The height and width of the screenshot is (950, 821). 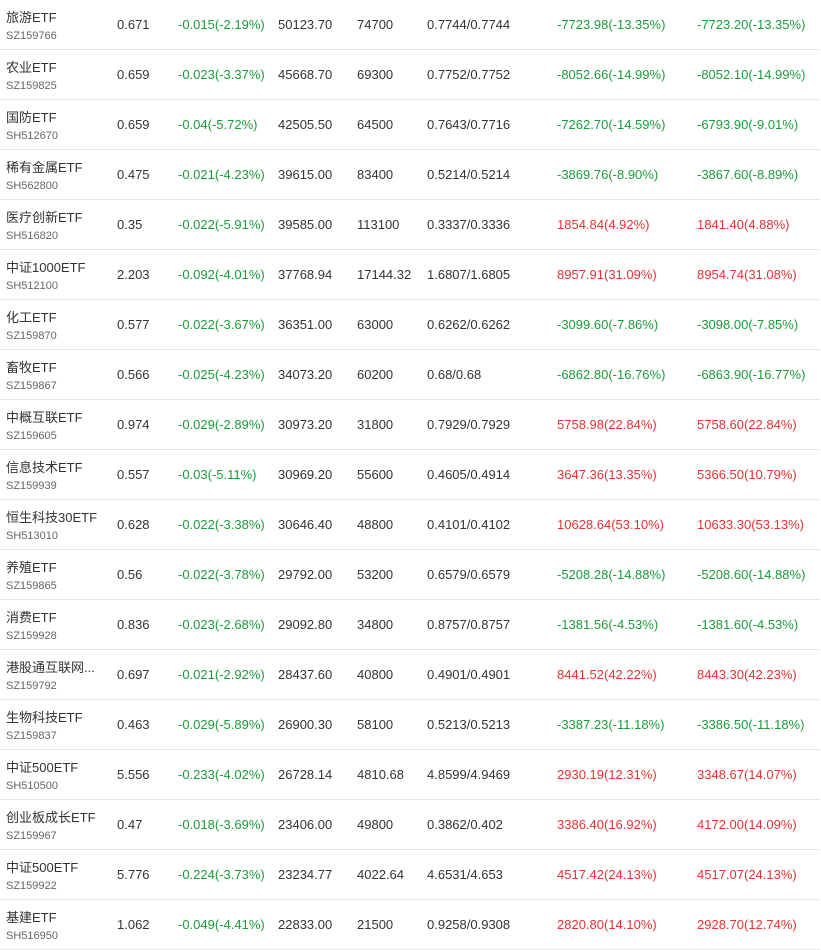 I want to click on cost-price: 1.6807/1.6805, so click(x=469, y=274).